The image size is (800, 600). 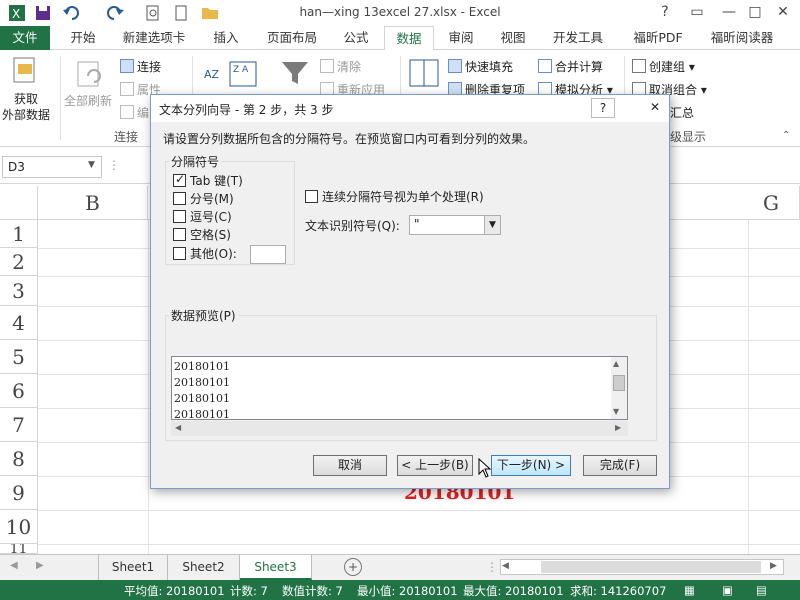 What do you see at coordinates (350, 465) in the screenshot?
I see `cancel-button: 取消` at bounding box center [350, 465].